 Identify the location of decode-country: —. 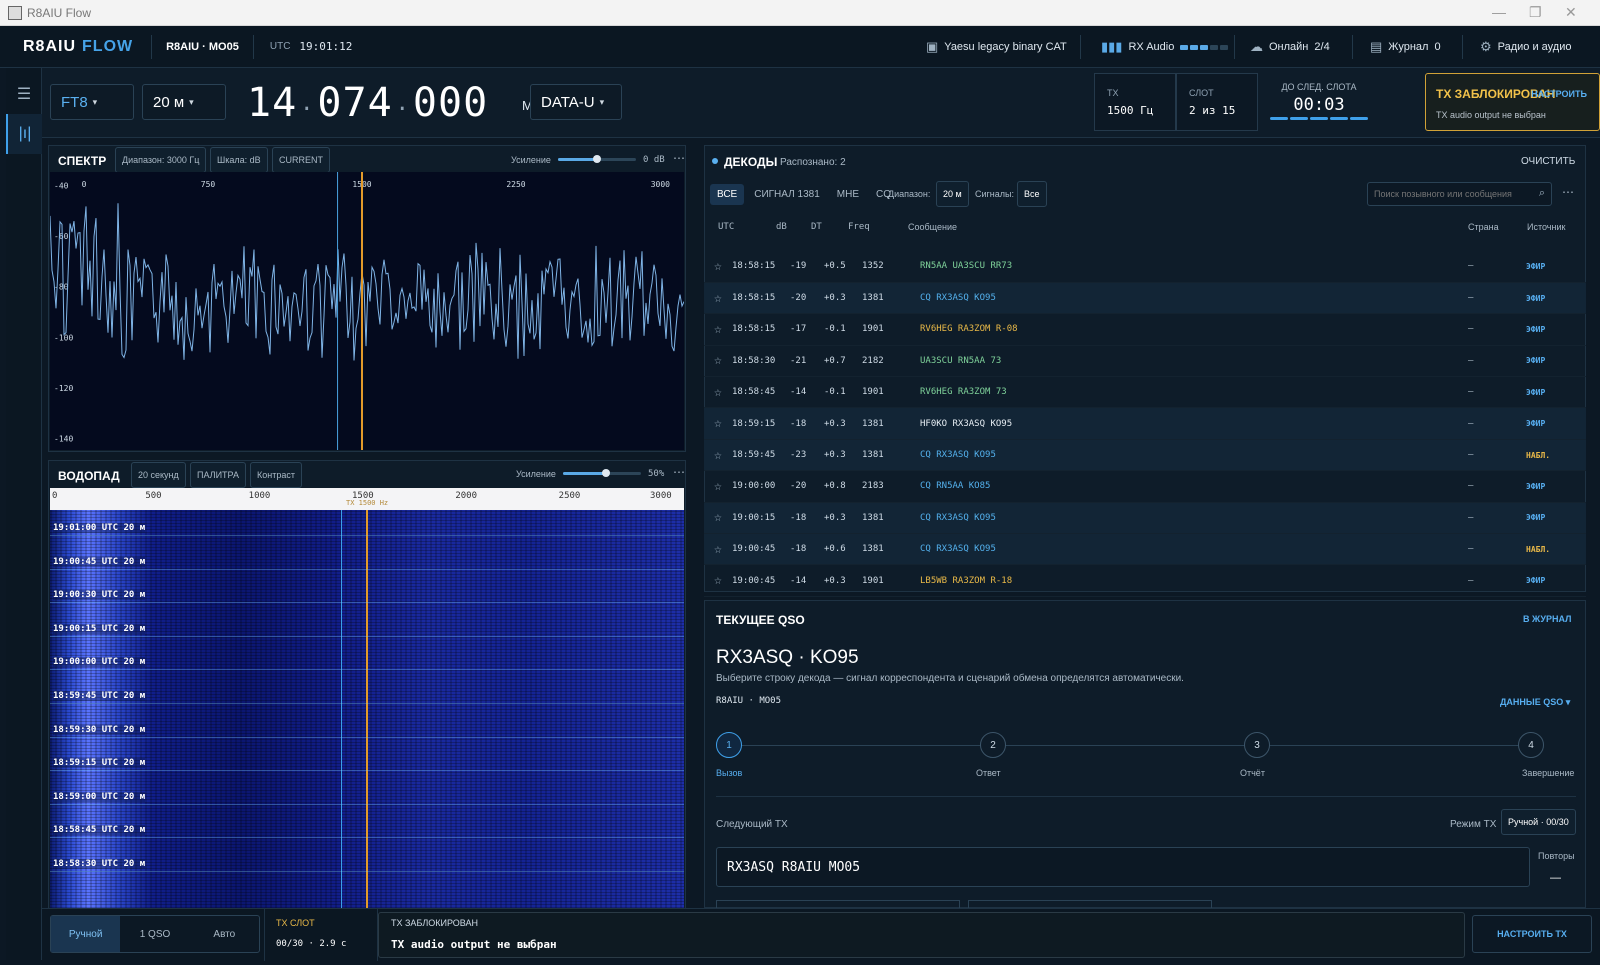
(1497, 361).